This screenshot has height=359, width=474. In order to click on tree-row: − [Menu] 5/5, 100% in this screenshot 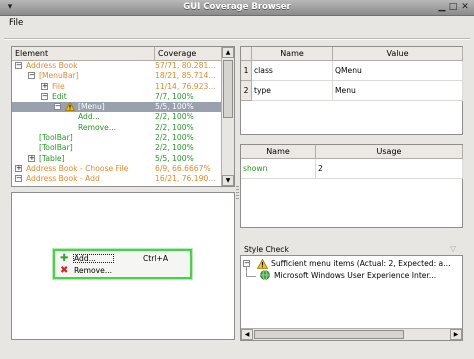, I will do `click(117, 107)`.